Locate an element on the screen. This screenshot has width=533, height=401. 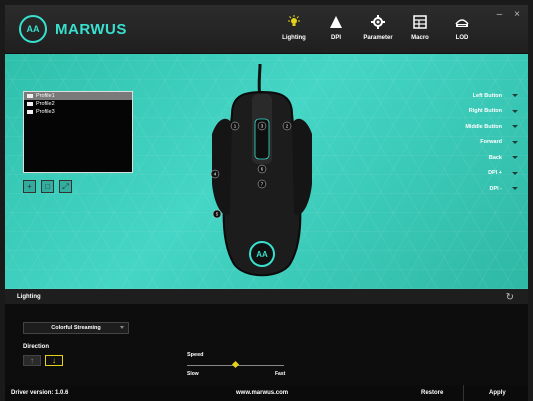
tab-lod-label: LOD is located at coordinates (462, 38).